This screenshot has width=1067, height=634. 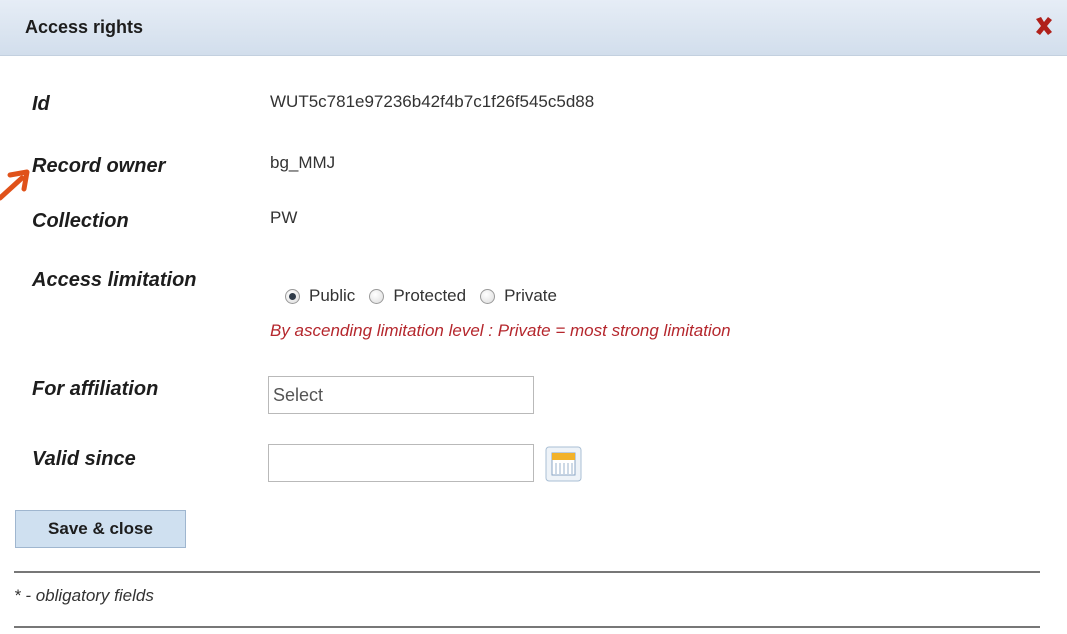 What do you see at coordinates (15, 185) in the screenshot?
I see `arrow-icon` at bounding box center [15, 185].